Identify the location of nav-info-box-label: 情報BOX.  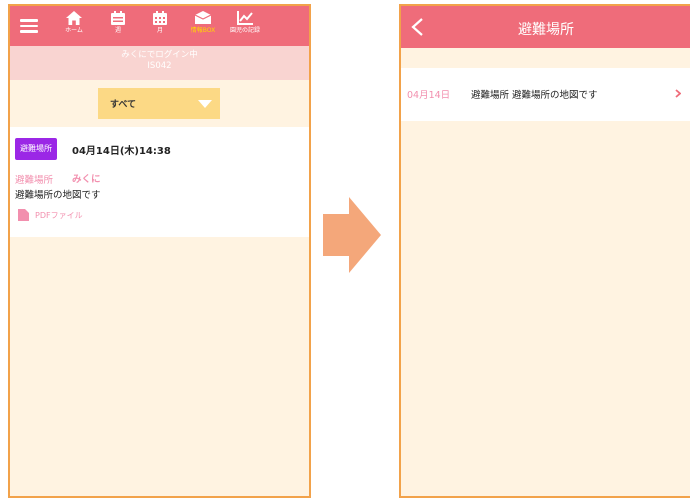
(203, 30).